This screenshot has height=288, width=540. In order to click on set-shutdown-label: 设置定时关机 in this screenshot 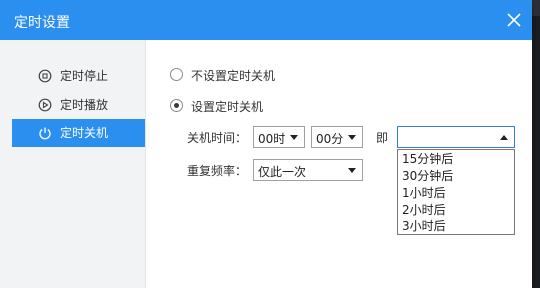, I will do `click(227, 107)`.